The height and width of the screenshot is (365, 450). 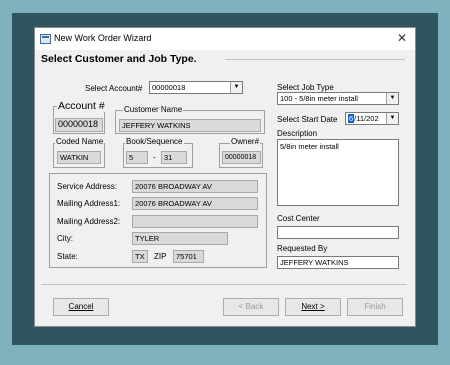 What do you see at coordinates (315, 59) in the screenshot?
I see `heading-divider` at bounding box center [315, 59].